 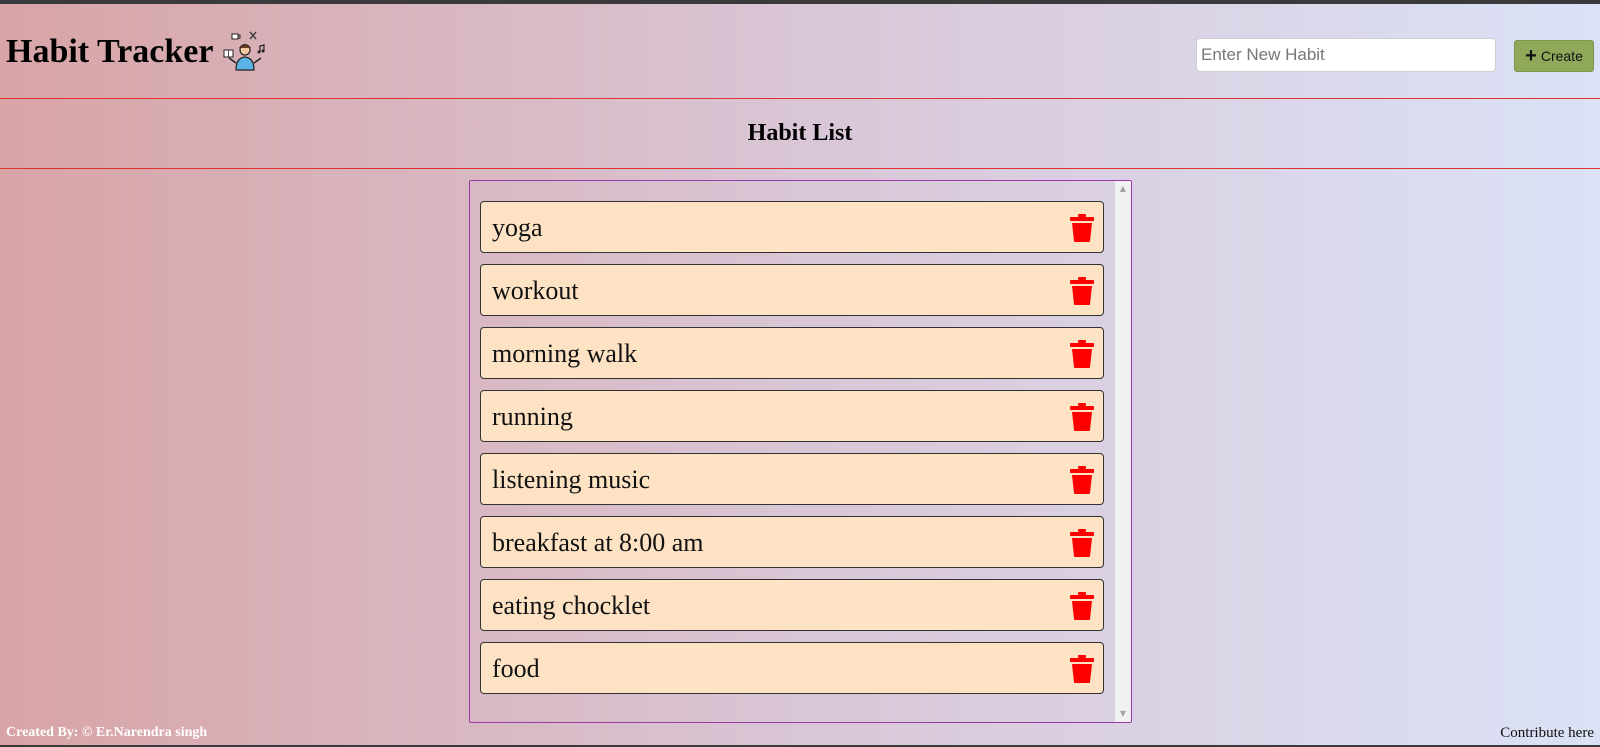 I want to click on habit-item-label: morning walk, so click(x=565, y=353).